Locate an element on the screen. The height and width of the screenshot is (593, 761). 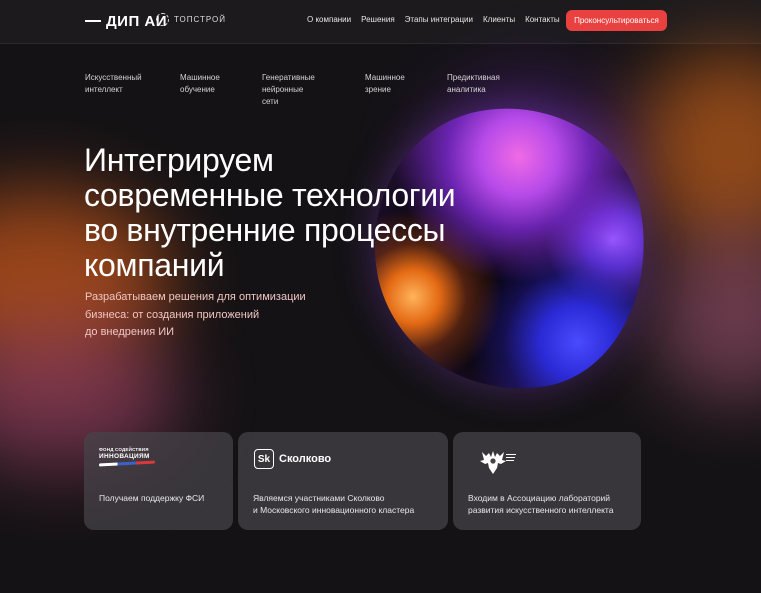
gradient-glow-right-pink is located at coordinates (706, 315).